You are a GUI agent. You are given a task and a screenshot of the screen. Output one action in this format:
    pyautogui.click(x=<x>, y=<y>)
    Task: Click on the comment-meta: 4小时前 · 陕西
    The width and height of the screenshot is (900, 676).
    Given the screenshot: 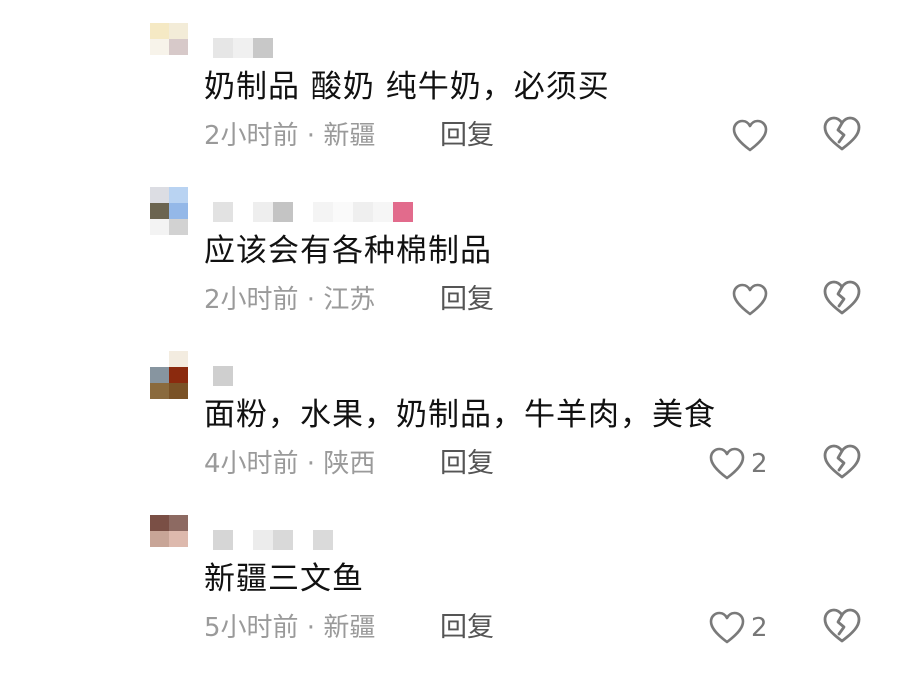 What is the action you would take?
    pyautogui.click(x=289, y=464)
    